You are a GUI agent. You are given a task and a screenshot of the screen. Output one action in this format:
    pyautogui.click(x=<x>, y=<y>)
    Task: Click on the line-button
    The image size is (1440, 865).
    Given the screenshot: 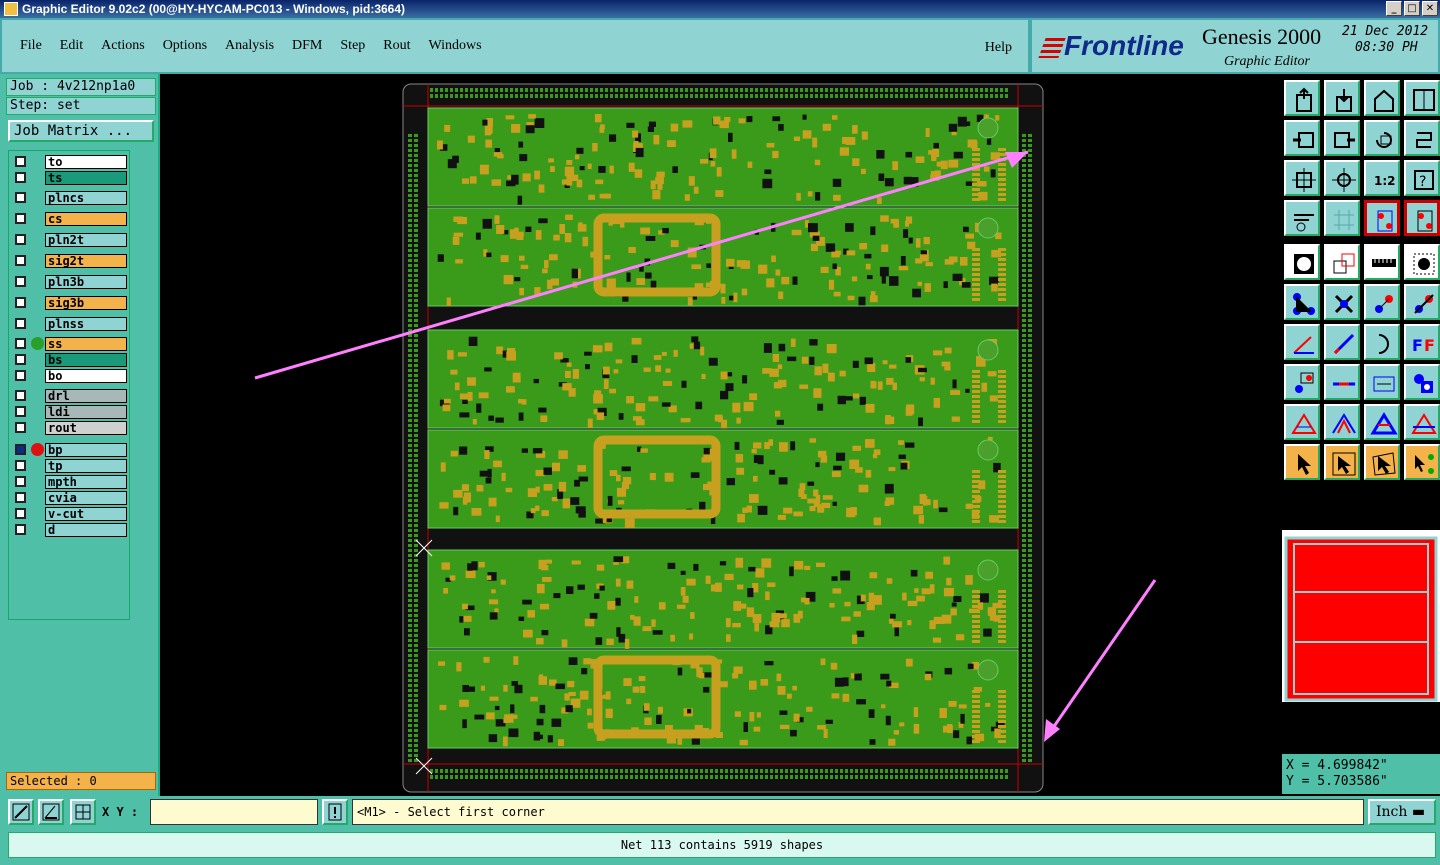 What is the action you would take?
    pyautogui.click(x=1342, y=342)
    